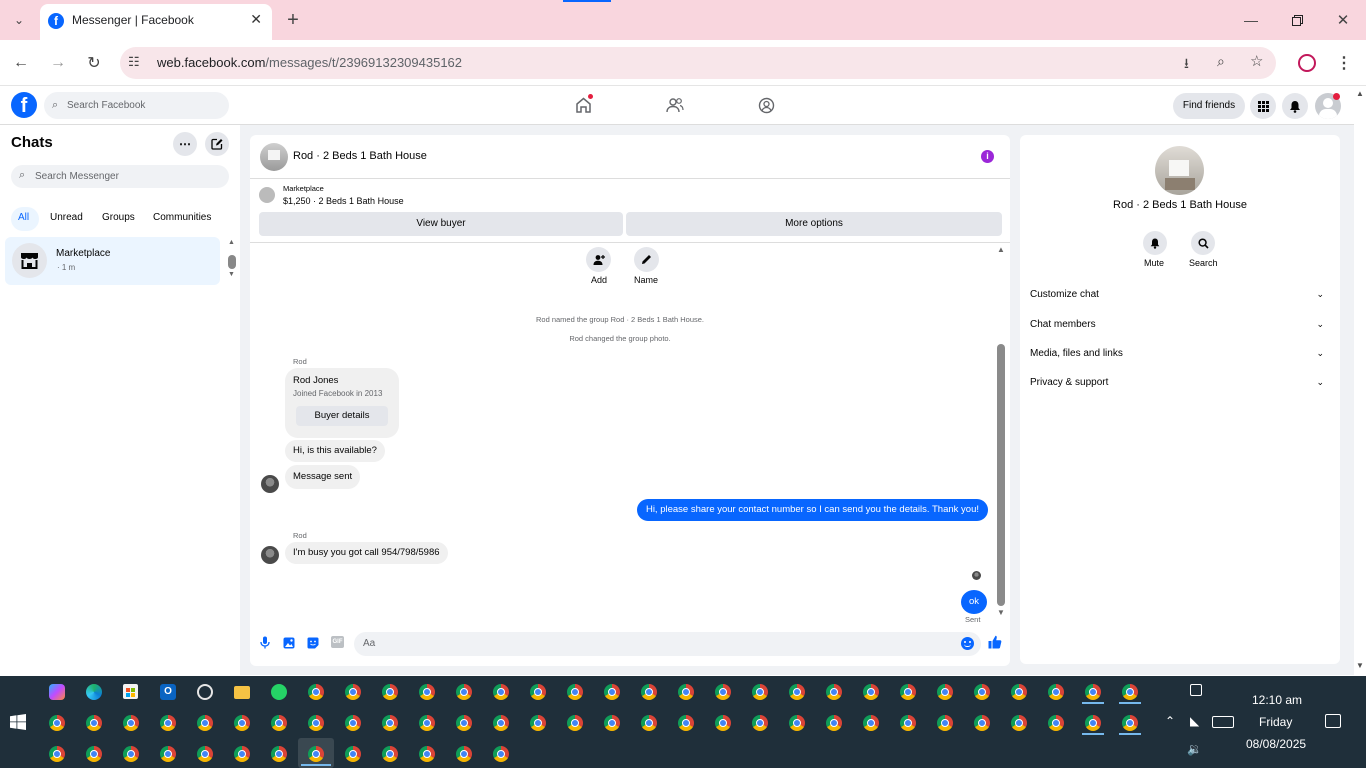 The height and width of the screenshot is (768, 1366). Describe the element at coordinates (1295, 106) in the screenshot. I see `notifications-bell-icon` at that location.